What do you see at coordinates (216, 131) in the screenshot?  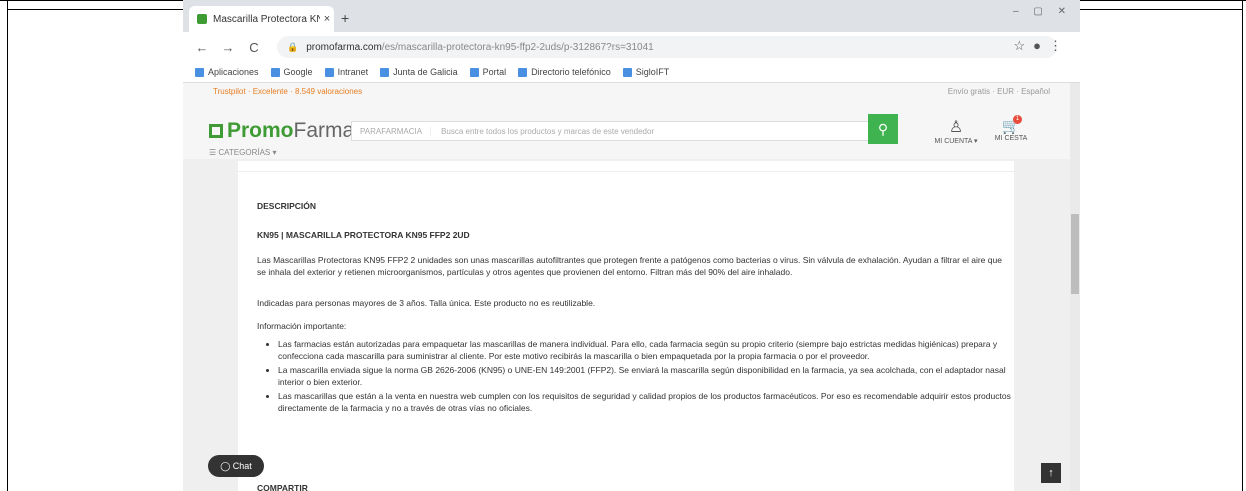 I see `logo-mark-icon` at bounding box center [216, 131].